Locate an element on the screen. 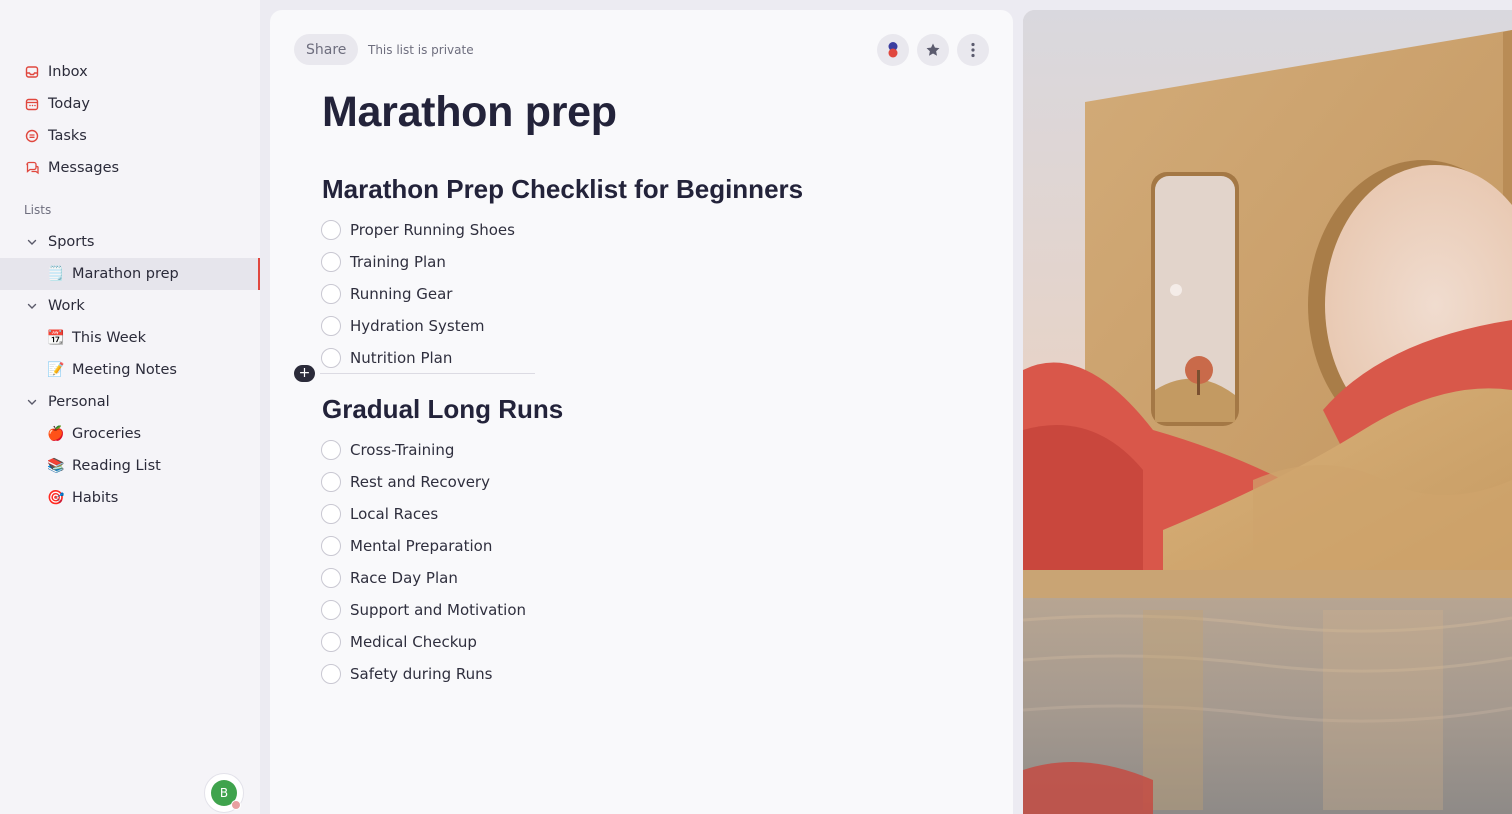  group-sports-label: Sports is located at coordinates (71, 242).